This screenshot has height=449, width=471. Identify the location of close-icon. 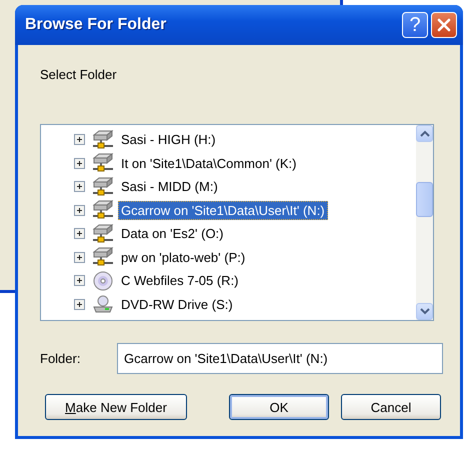
(444, 25).